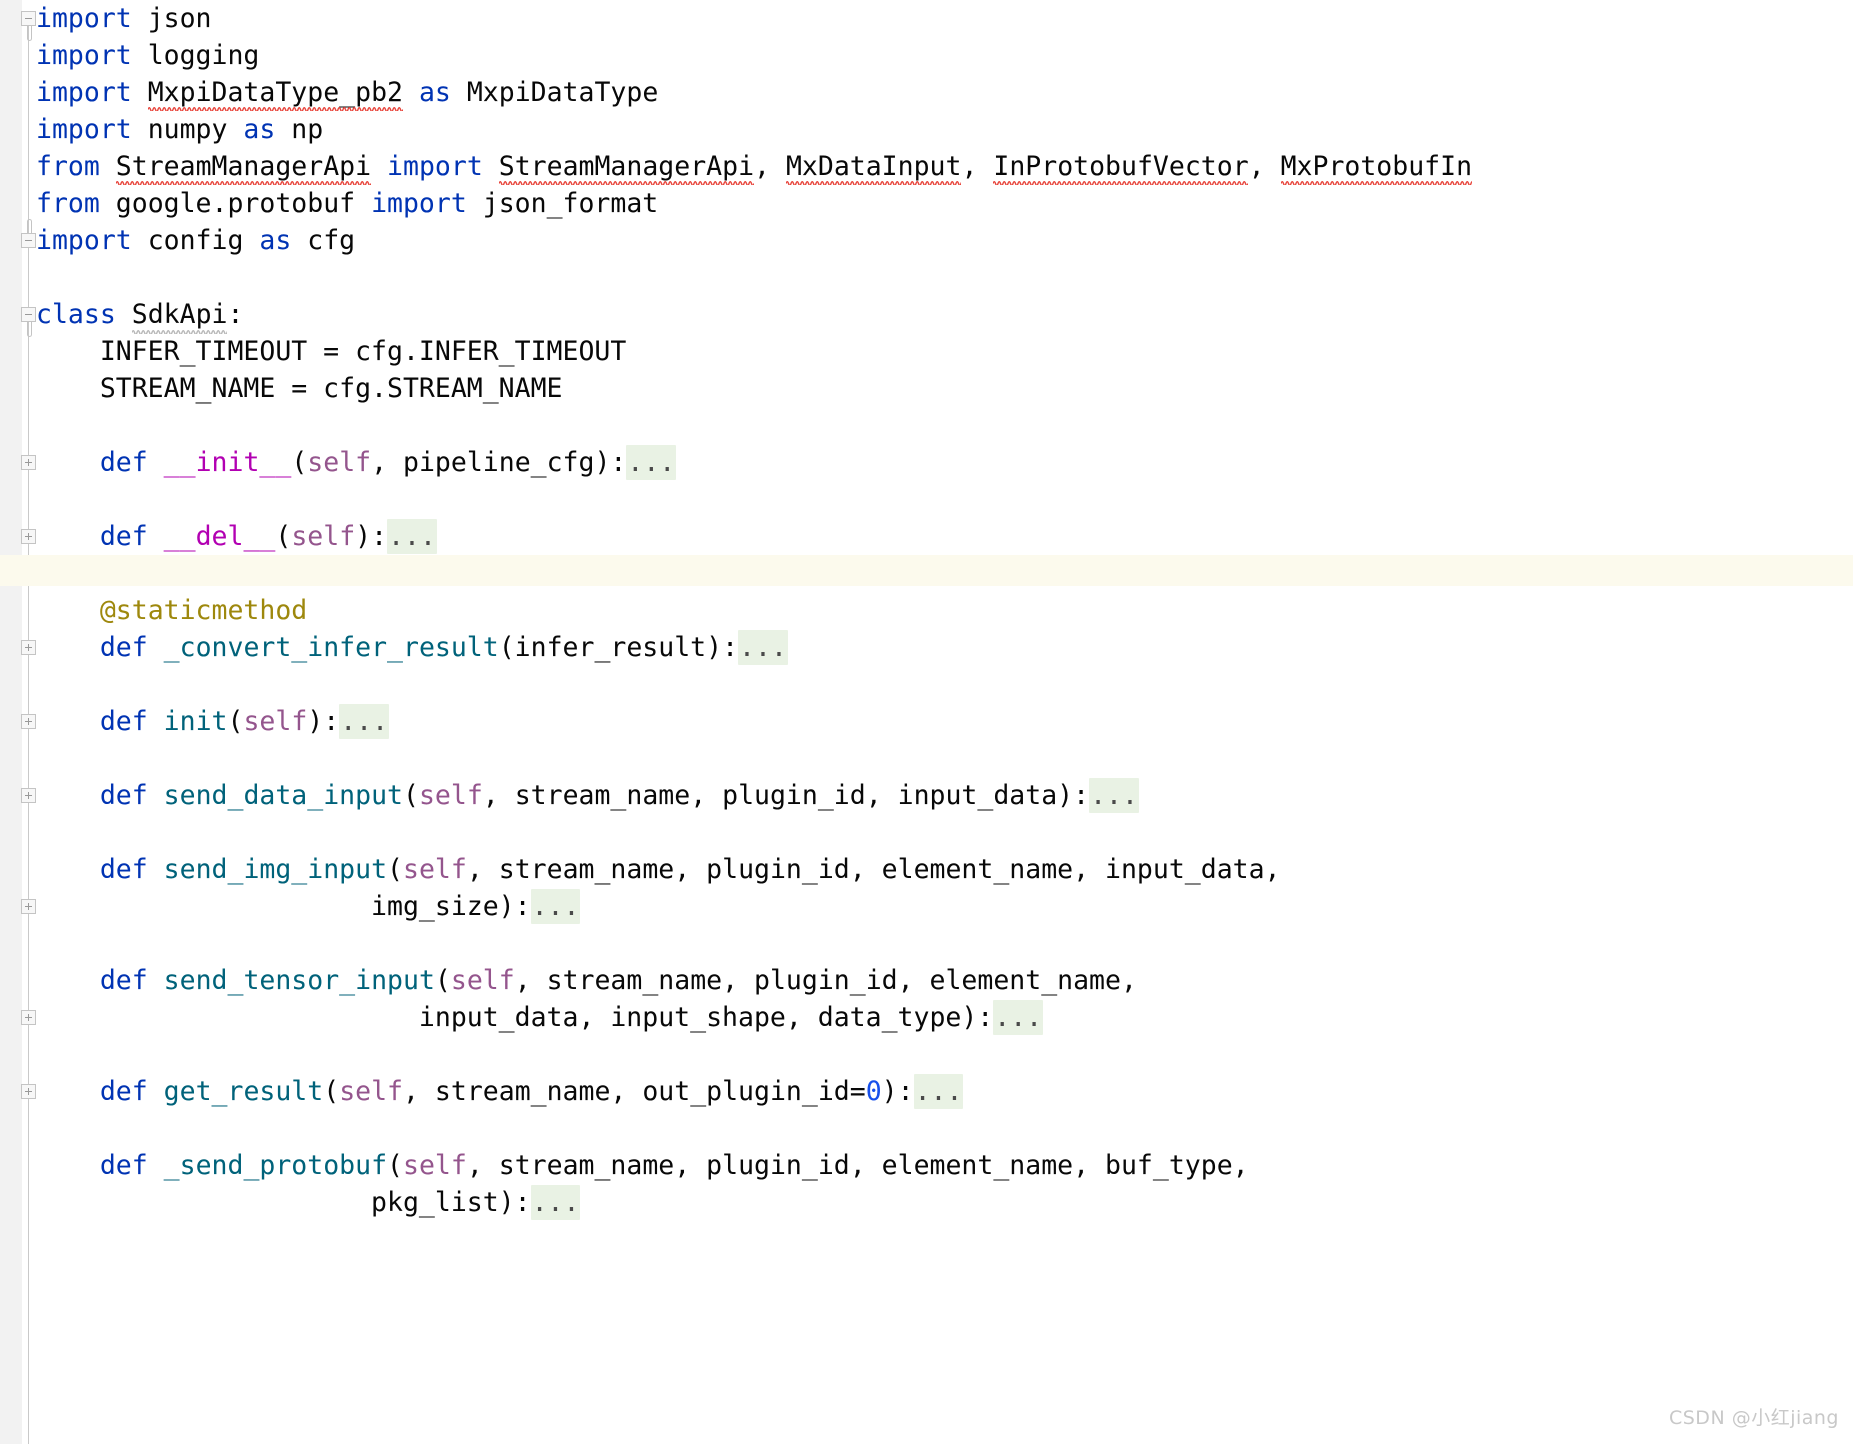  What do you see at coordinates (323, 240) in the screenshot?
I see `code-token: cfg` at bounding box center [323, 240].